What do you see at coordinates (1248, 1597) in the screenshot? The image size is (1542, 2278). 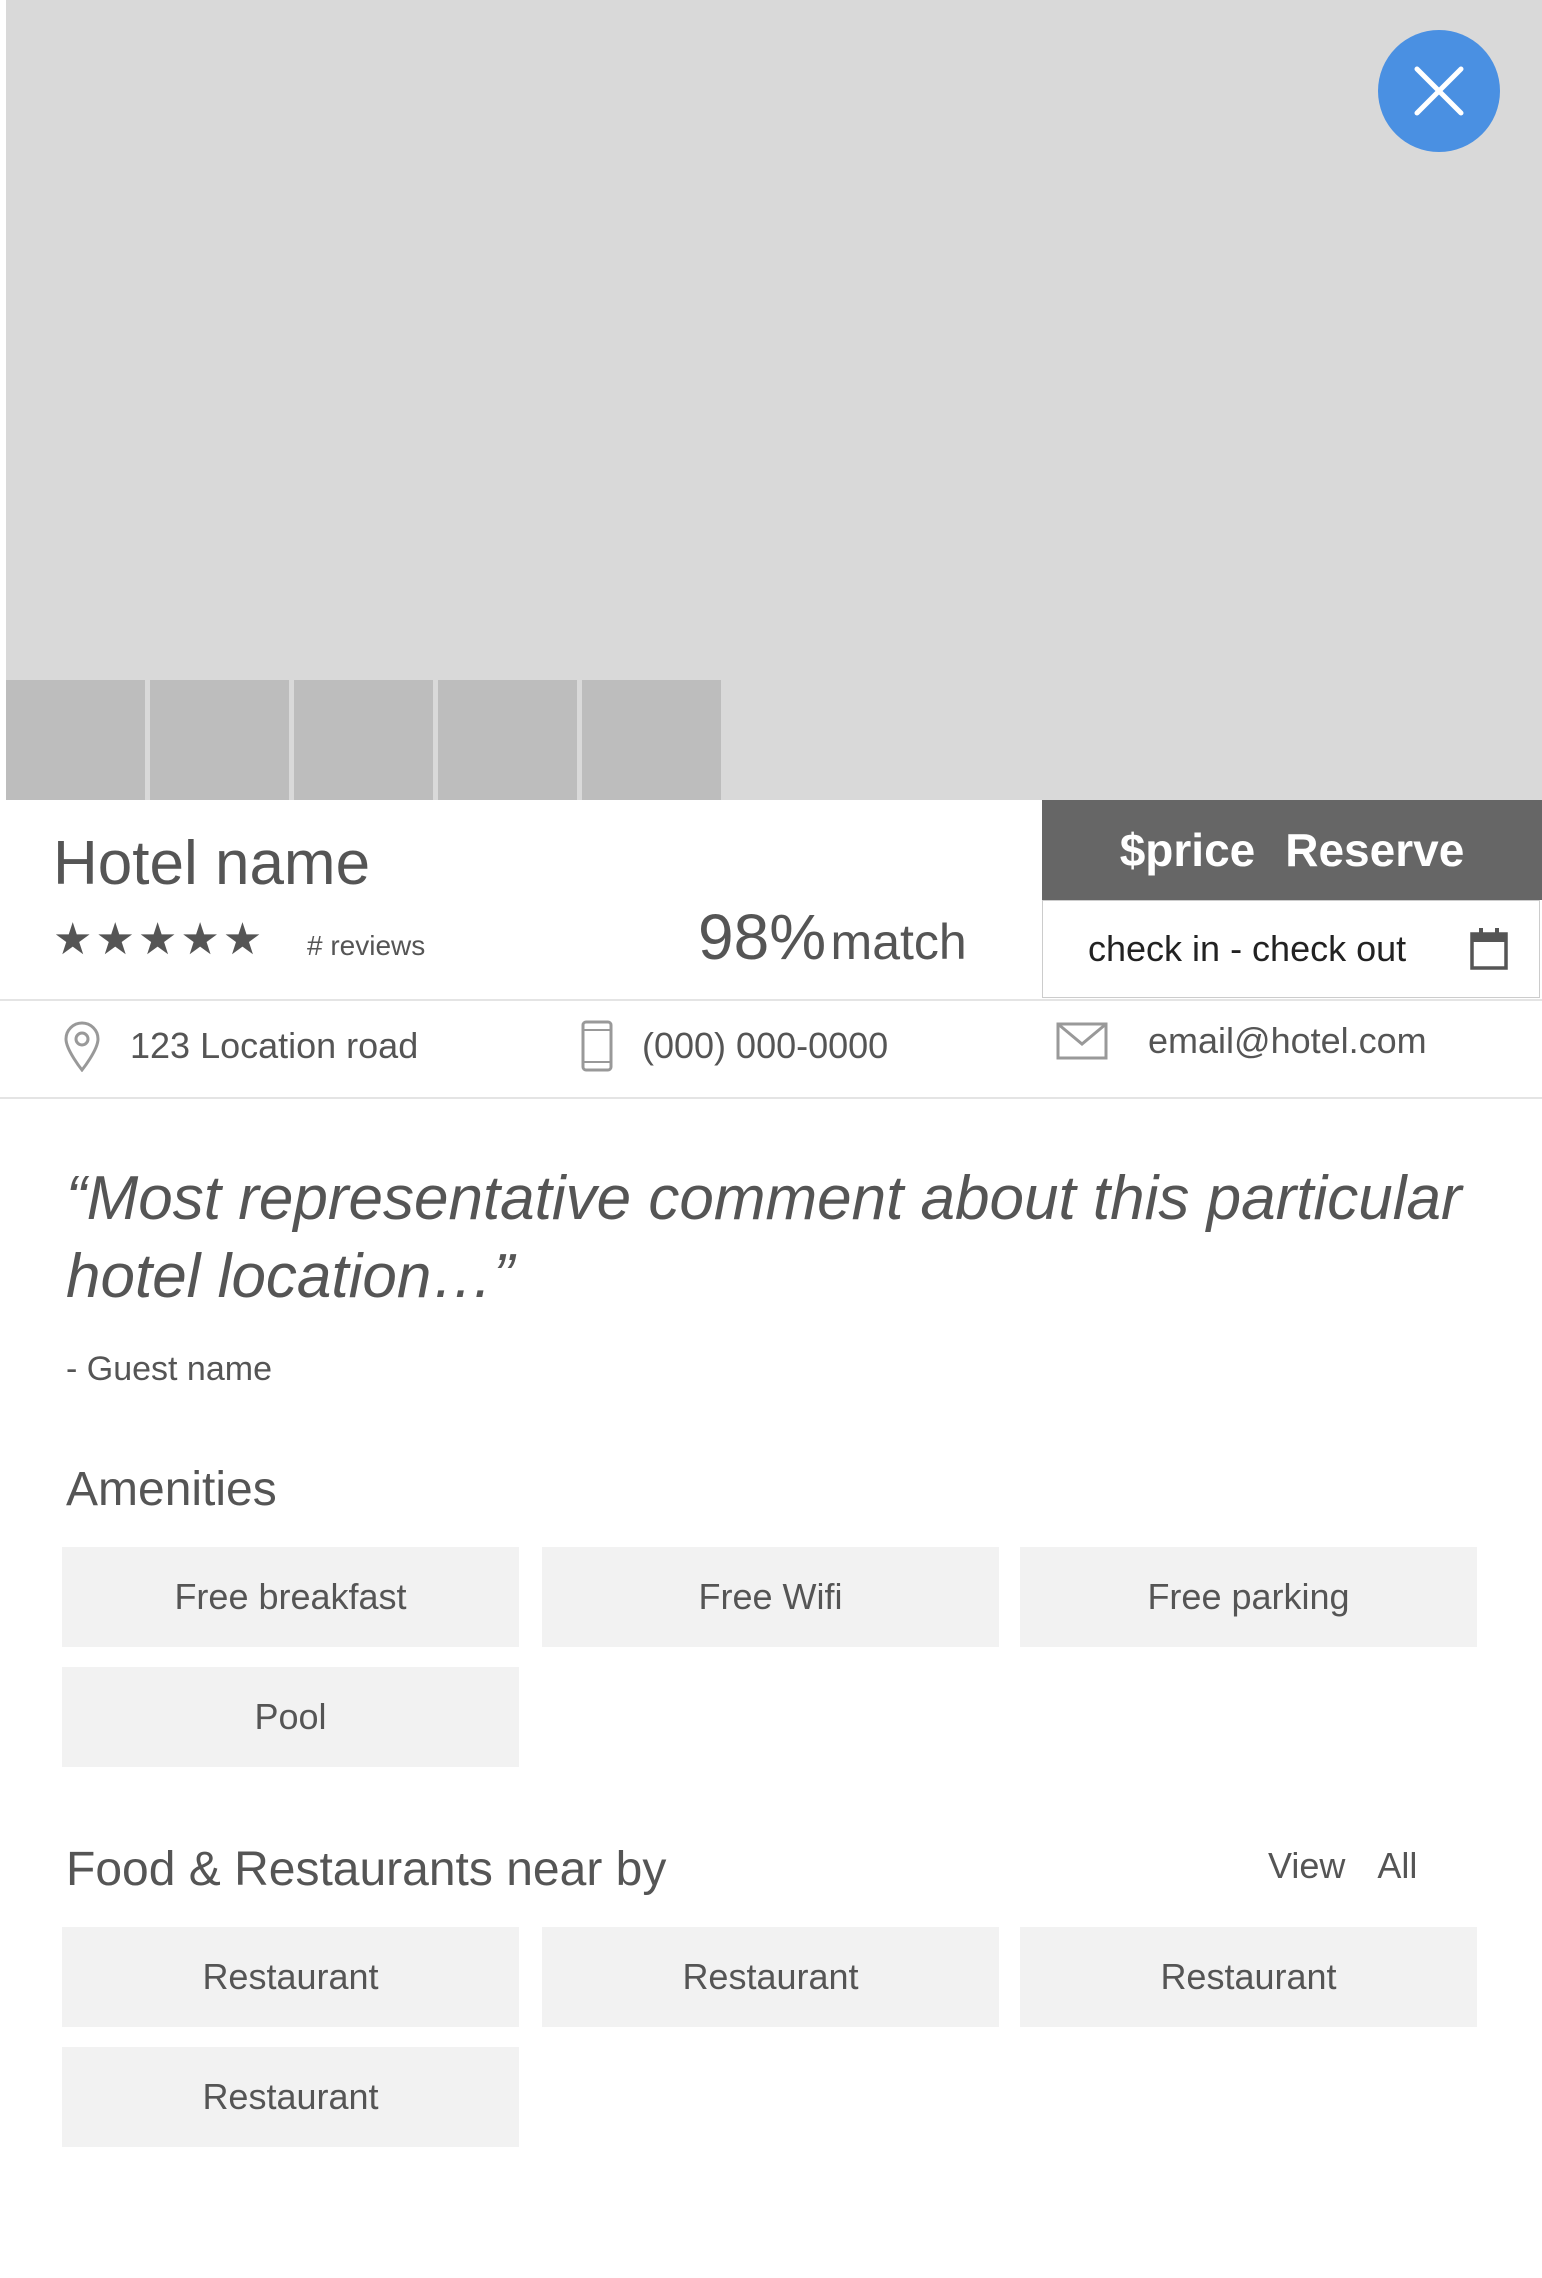 I see `amenity-chip: Free parking` at bounding box center [1248, 1597].